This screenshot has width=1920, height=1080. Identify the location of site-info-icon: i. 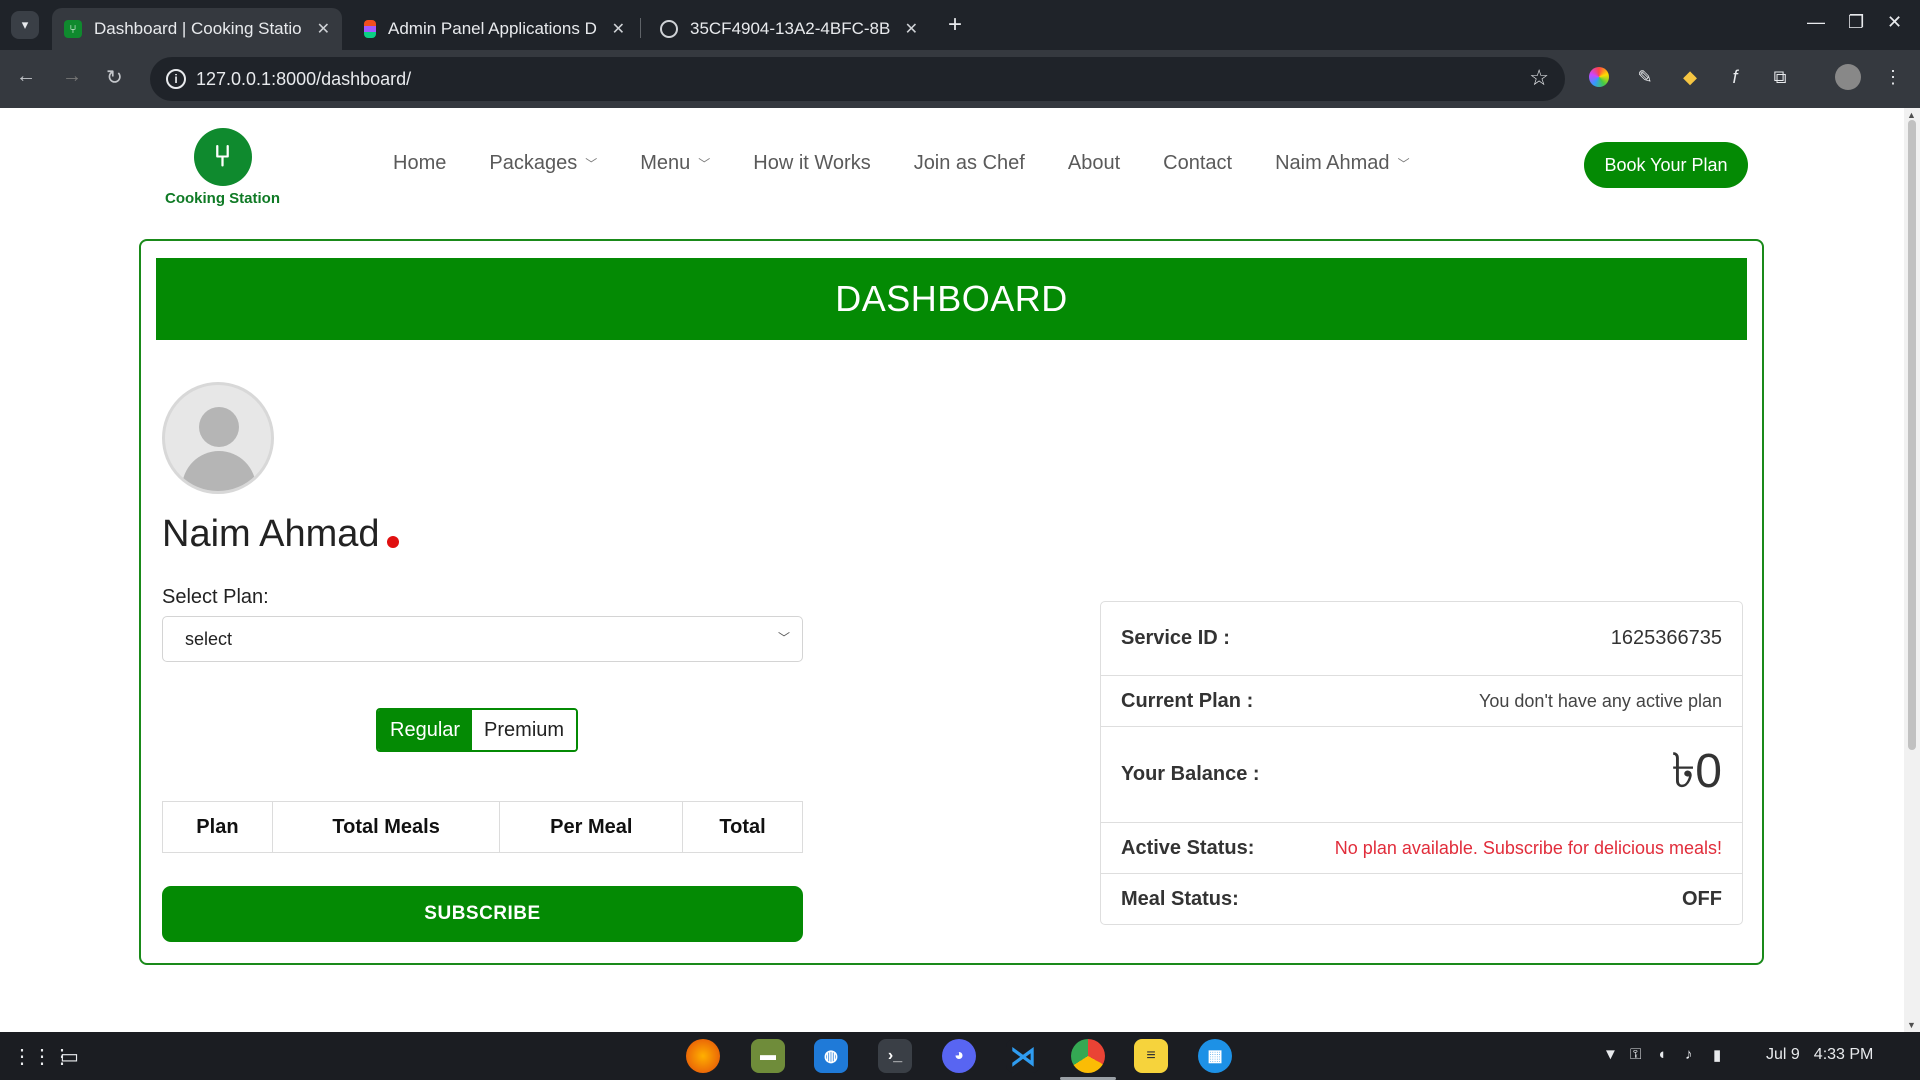
(176, 79).